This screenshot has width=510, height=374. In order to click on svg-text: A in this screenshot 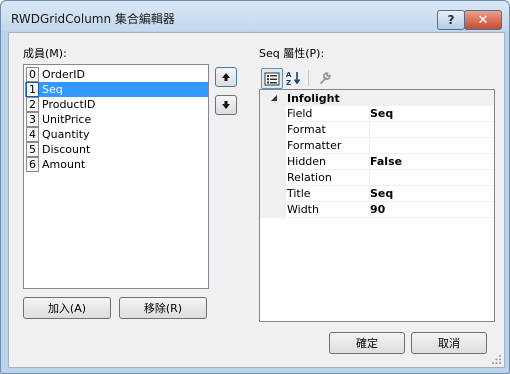, I will do `click(289, 75)`.